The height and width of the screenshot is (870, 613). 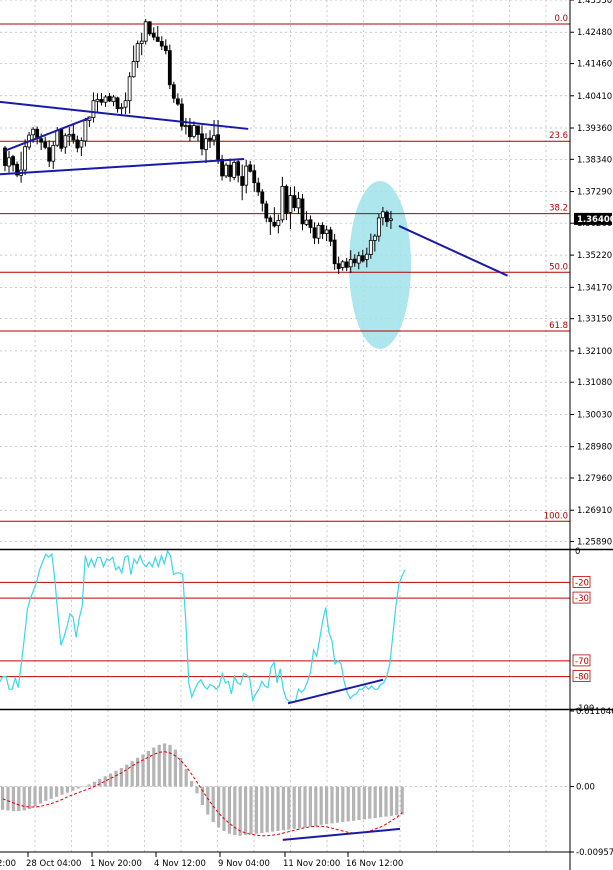 I want to click on time-tick-label: 28 Oct 04:00, so click(x=53, y=864).